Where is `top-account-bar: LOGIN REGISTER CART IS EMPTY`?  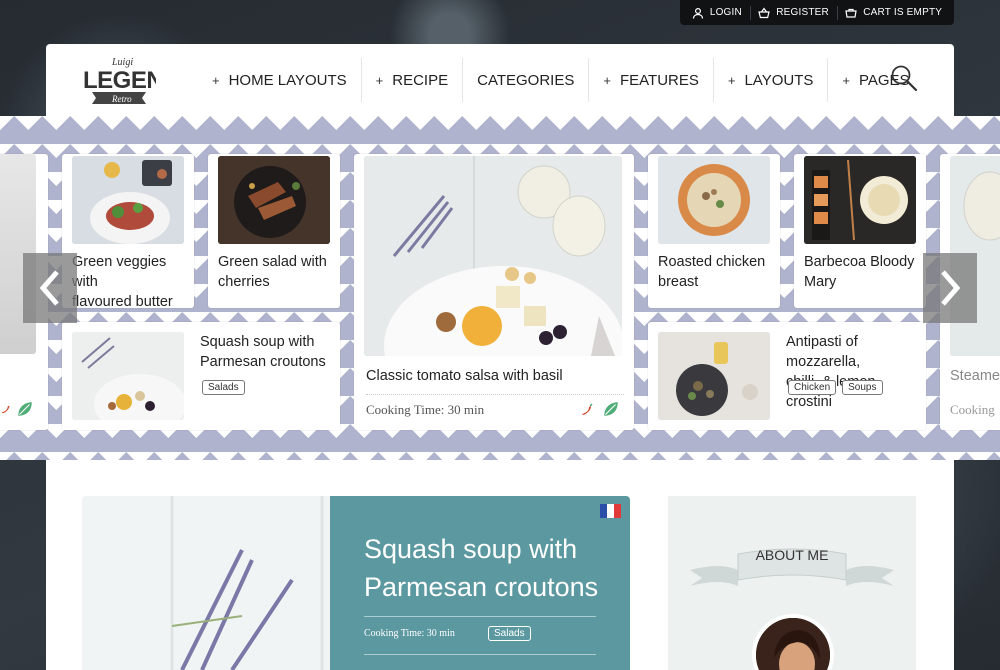
top-account-bar: LOGIN REGISTER CART IS EMPTY is located at coordinates (817, 12).